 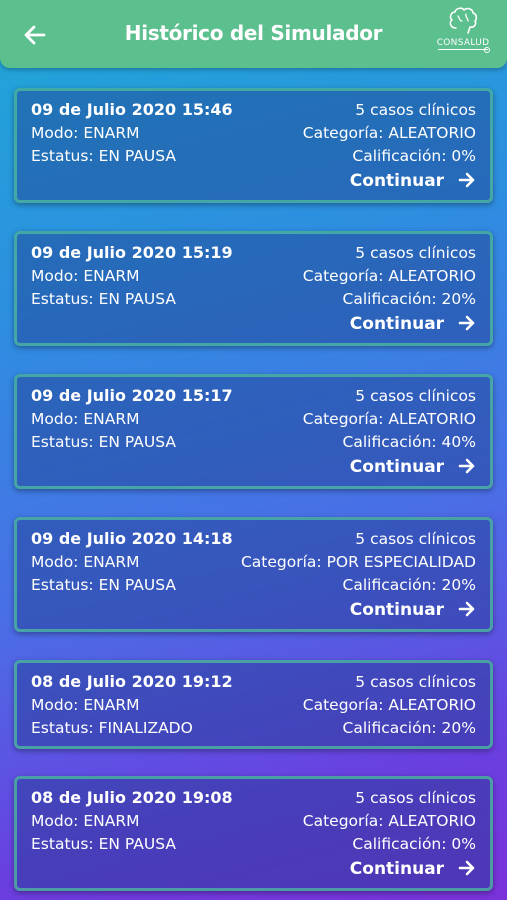 What do you see at coordinates (358, 562) in the screenshot?
I see `card-category: Categoría: POR ESPECIALIDAD` at bounding box center [358, 562].